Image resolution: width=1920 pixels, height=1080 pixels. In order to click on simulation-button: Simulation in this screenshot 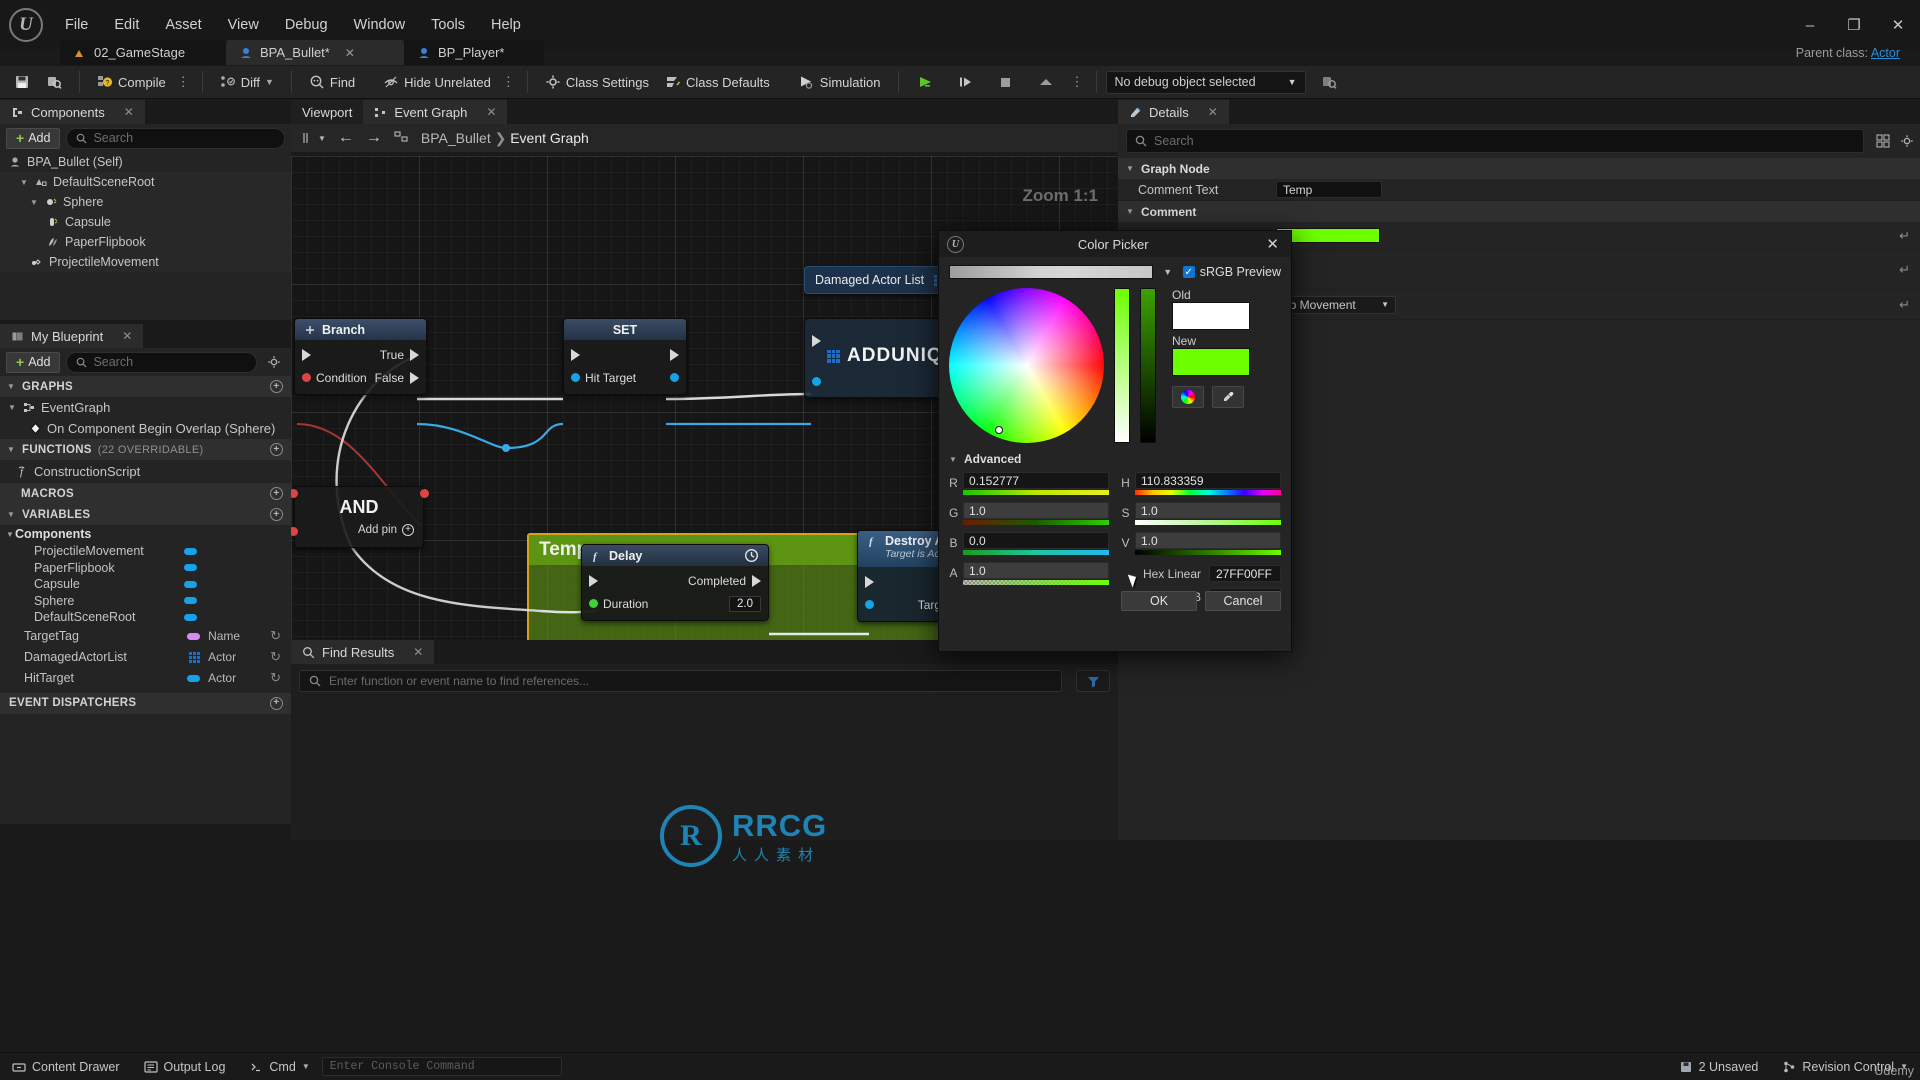, I will do `click(839, 82)`.